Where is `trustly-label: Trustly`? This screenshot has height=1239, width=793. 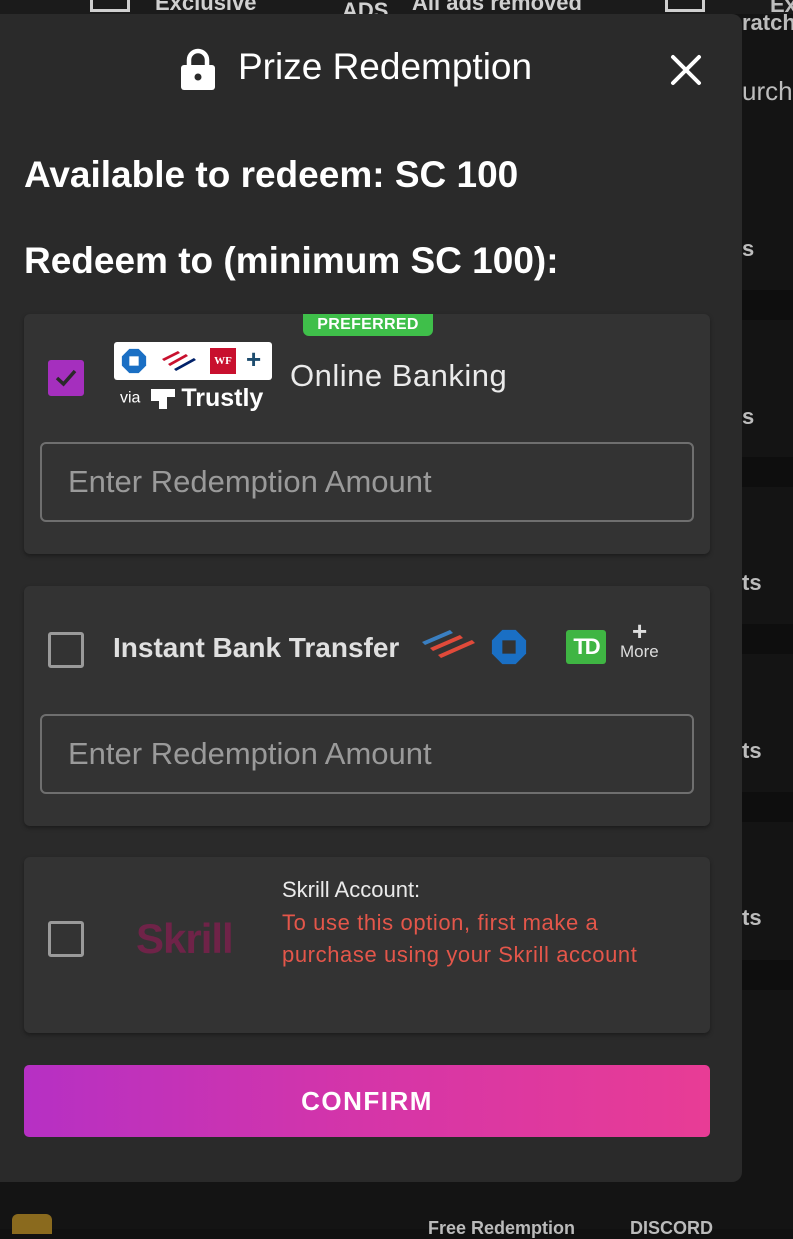
trustly-label: Trustly is located at coordinates (222, 398).